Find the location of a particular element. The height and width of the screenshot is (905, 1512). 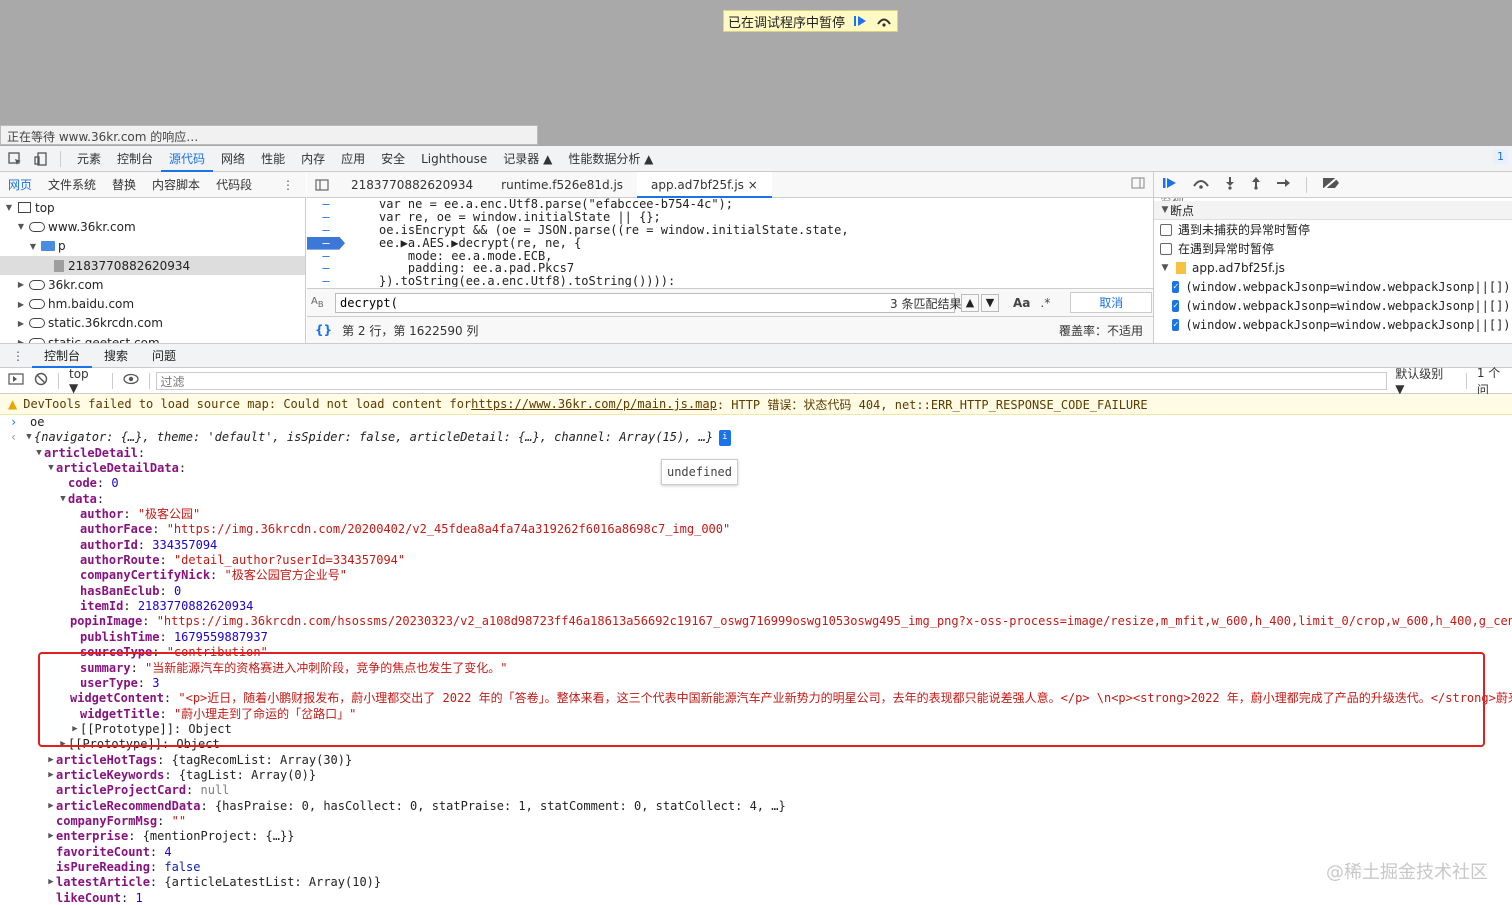

navigator-tab: 替换 is located at coordinates (124, 184).